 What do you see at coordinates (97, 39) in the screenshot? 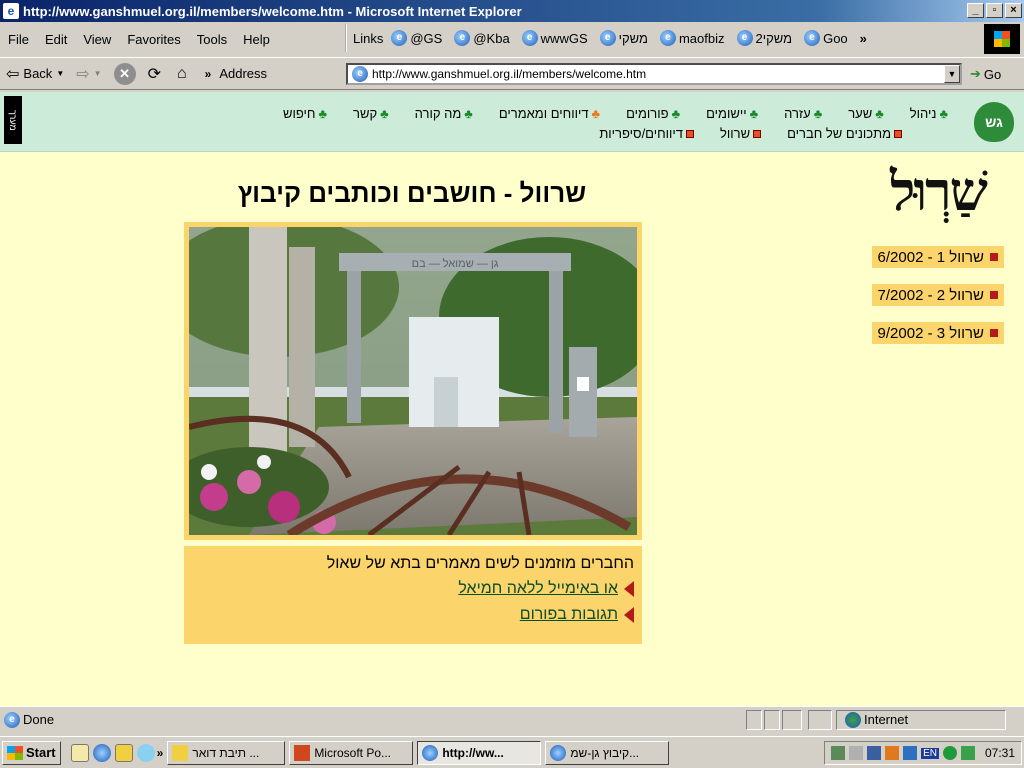
I see `menu-view: View` at bounding box center [97, 39].